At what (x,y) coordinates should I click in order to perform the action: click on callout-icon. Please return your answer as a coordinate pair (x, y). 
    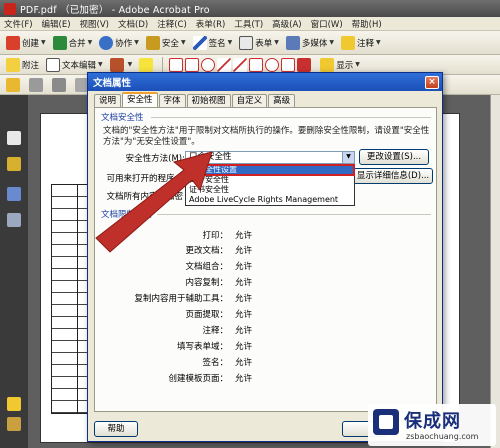
    Looking at the image, I should click on (176, 64).